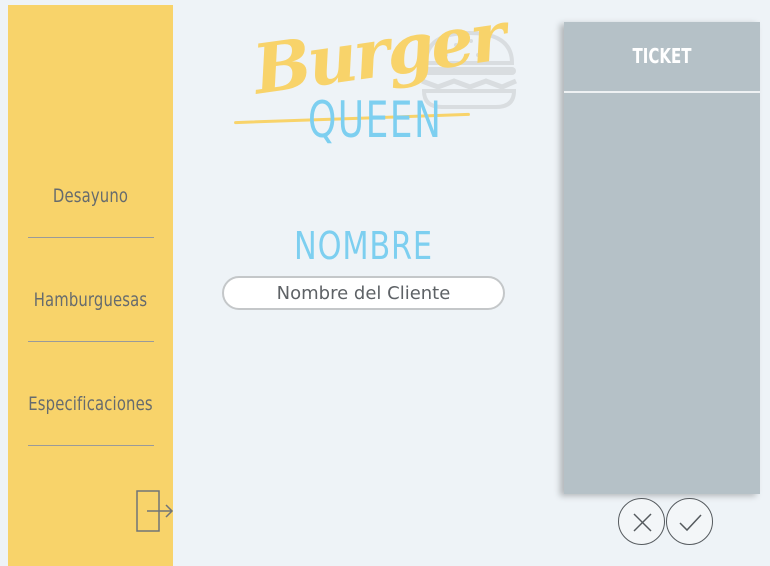 The width and height of the screenshot is (770, 566). What do you see at coordinates (363, 293) in the screenshot?
I see `customer-name-input` at bounding box center [363, 293].